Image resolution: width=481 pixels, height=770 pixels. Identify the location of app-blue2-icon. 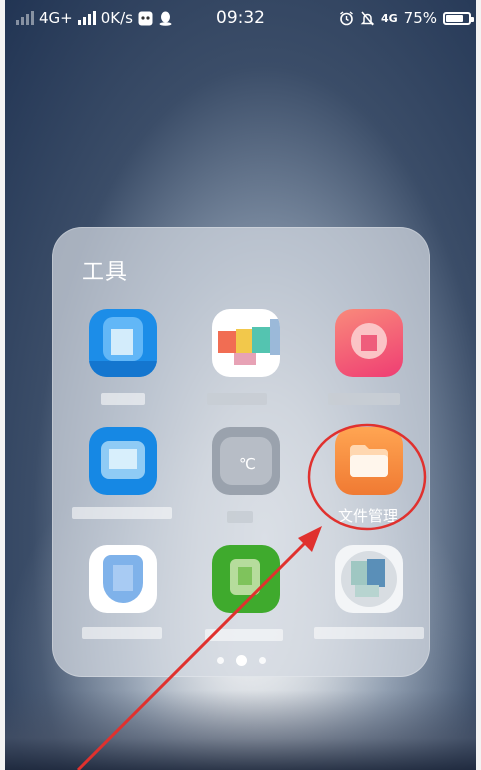
(123, 461).